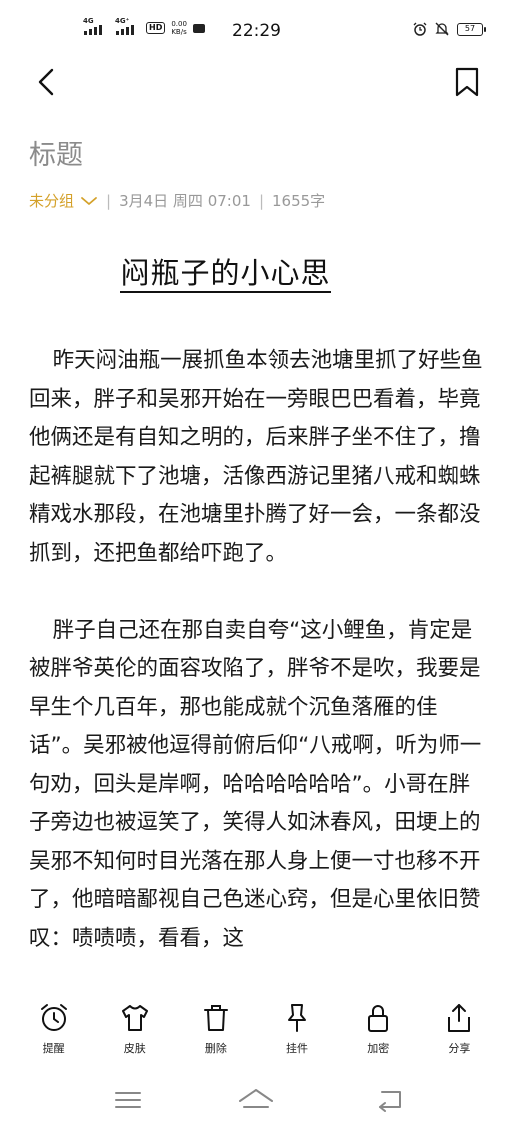 The width and height of the screenshot is (513, 1129). What do you see at coordinates (420, 29) in the screenshot?
I see `alarm-icon` at bounding box center [420, 29].